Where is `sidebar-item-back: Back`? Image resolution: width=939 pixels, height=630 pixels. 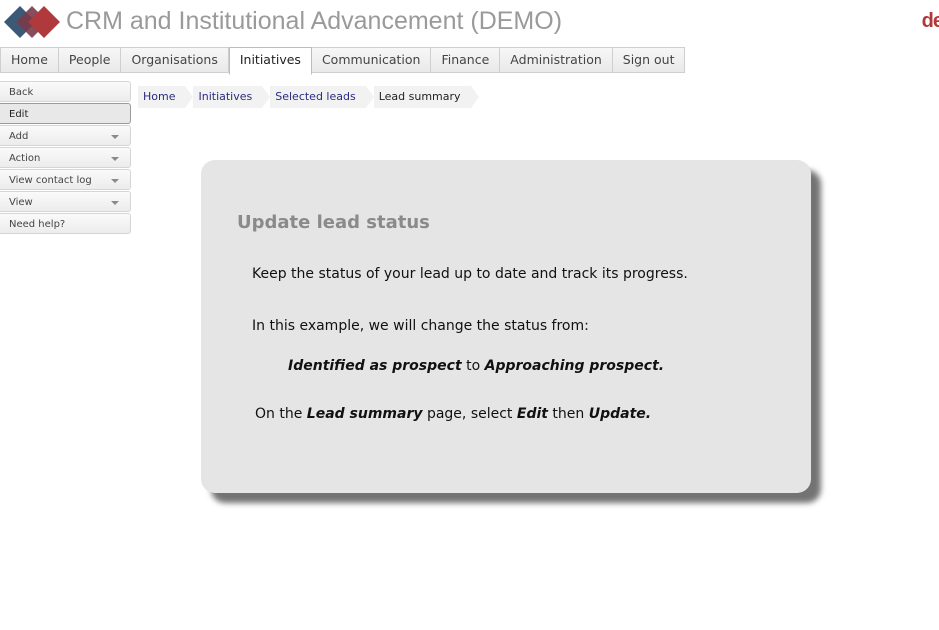
sidebar-item-back: Back is located at coordinates (65, 91).